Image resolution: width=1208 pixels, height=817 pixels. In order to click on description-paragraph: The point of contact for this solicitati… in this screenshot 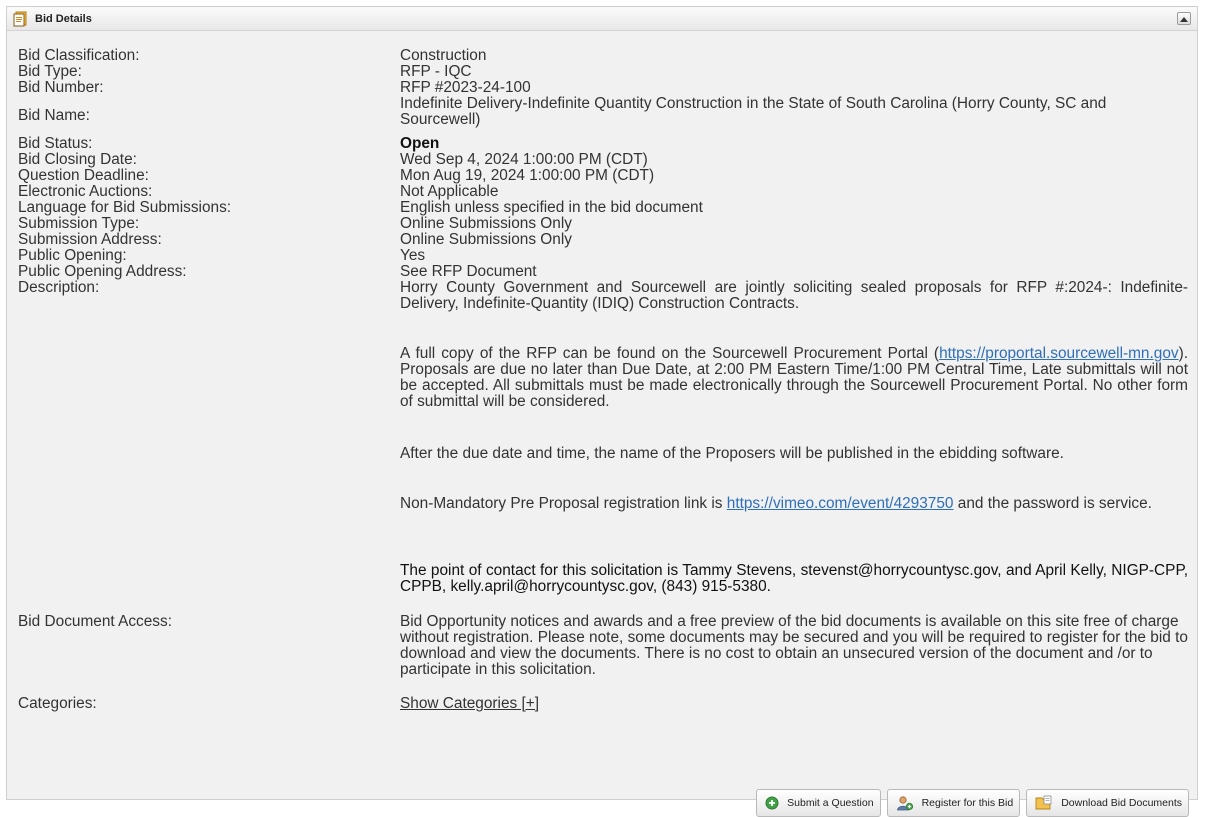, I will do `click(794, 578)`.